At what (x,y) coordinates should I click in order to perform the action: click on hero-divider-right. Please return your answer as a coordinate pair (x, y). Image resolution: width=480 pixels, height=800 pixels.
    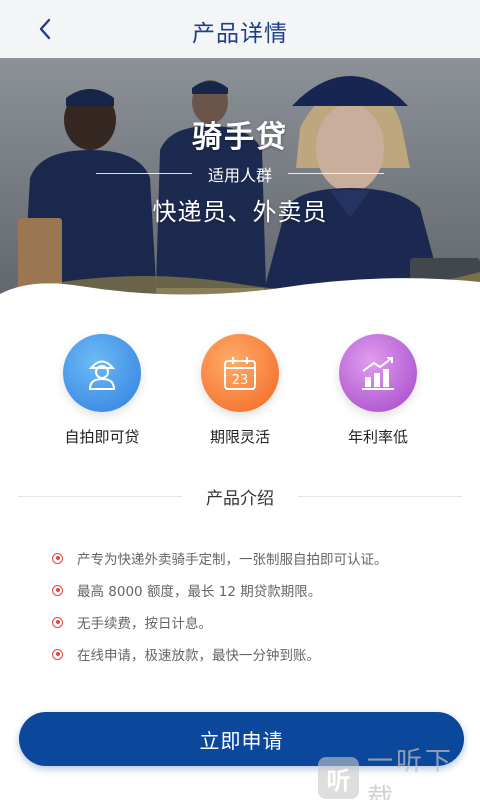
    Looking at the image, I should click on (336, 173).